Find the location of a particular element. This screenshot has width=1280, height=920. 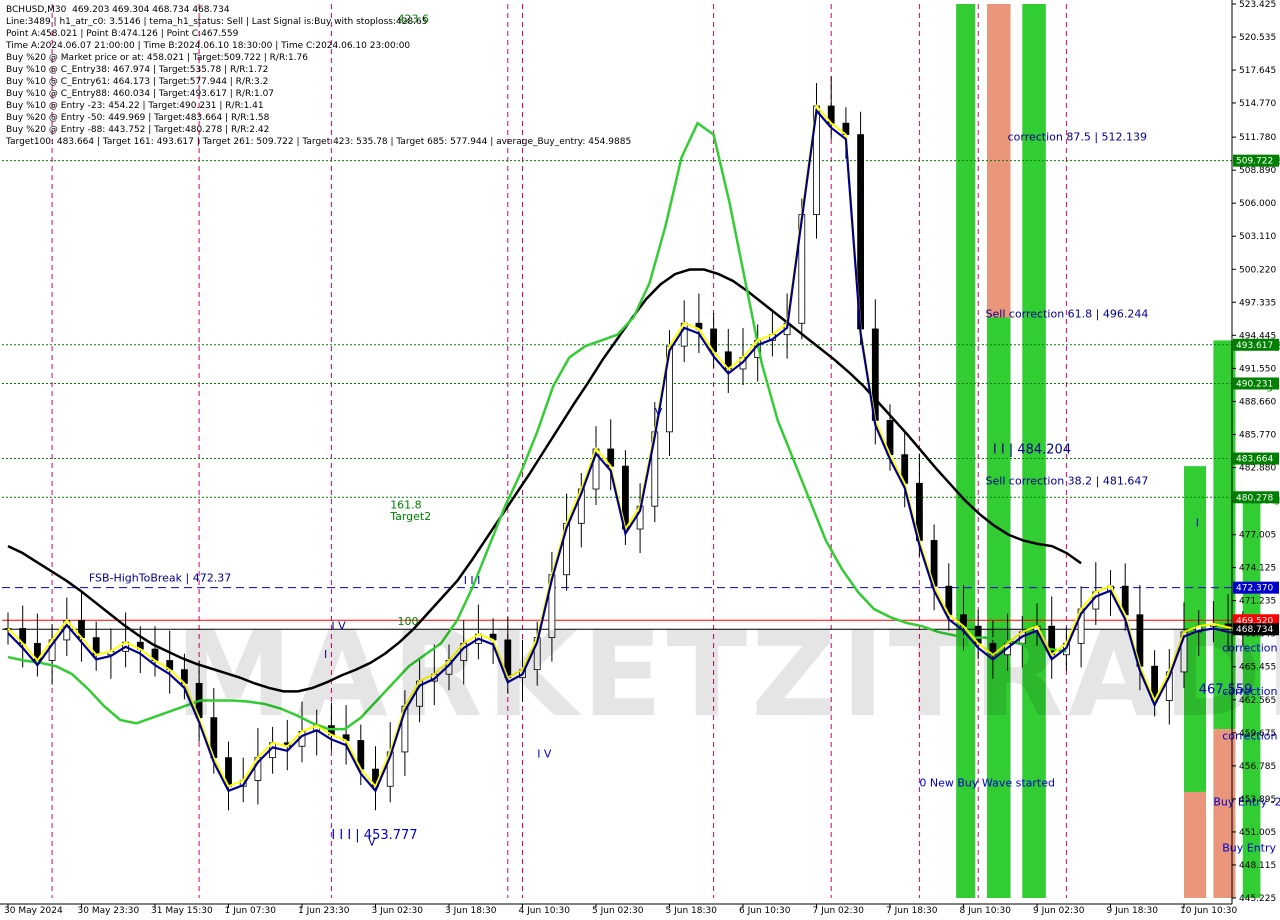

level-price-label: 493.617 is located at coordinates (1254, 346).